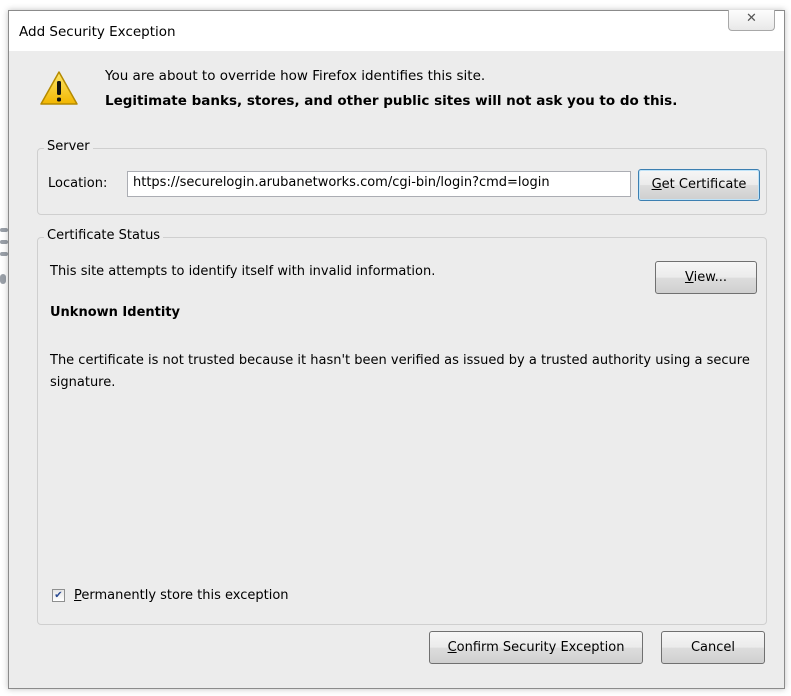 This screenshot has height=696, width=791. I want to click on permanent-store-checkbox: ✔, so click(58, 595).